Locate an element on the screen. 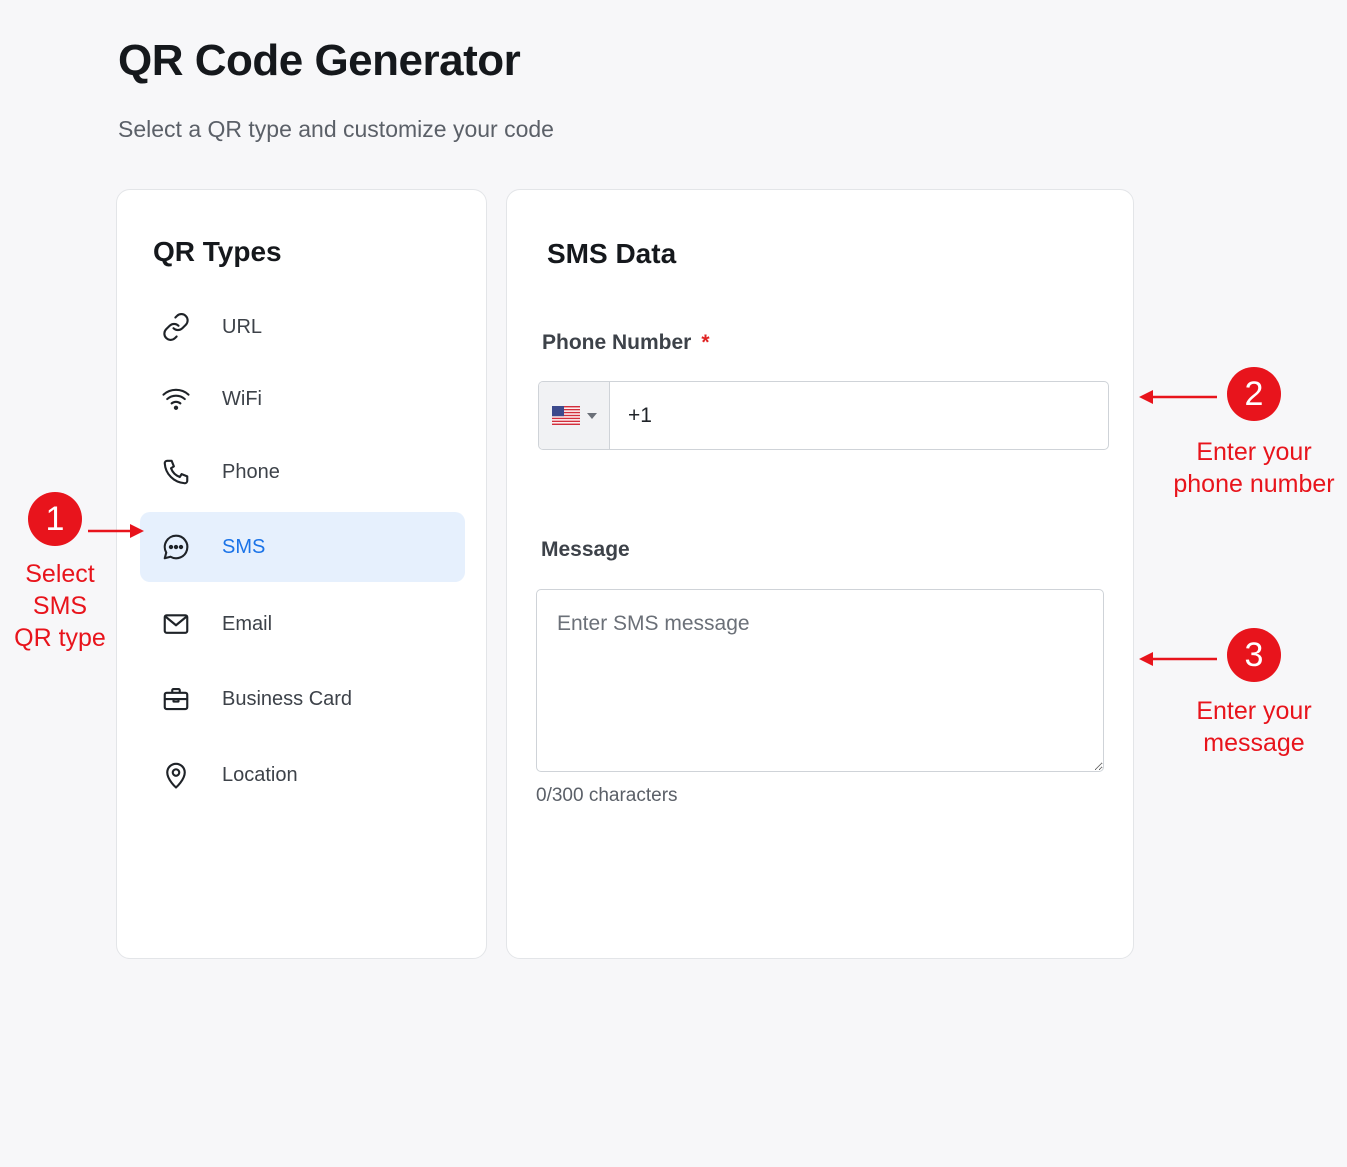 The image size is (1347, 1167). type-item-wifi: WiFi is located at coordinates (302, 399).